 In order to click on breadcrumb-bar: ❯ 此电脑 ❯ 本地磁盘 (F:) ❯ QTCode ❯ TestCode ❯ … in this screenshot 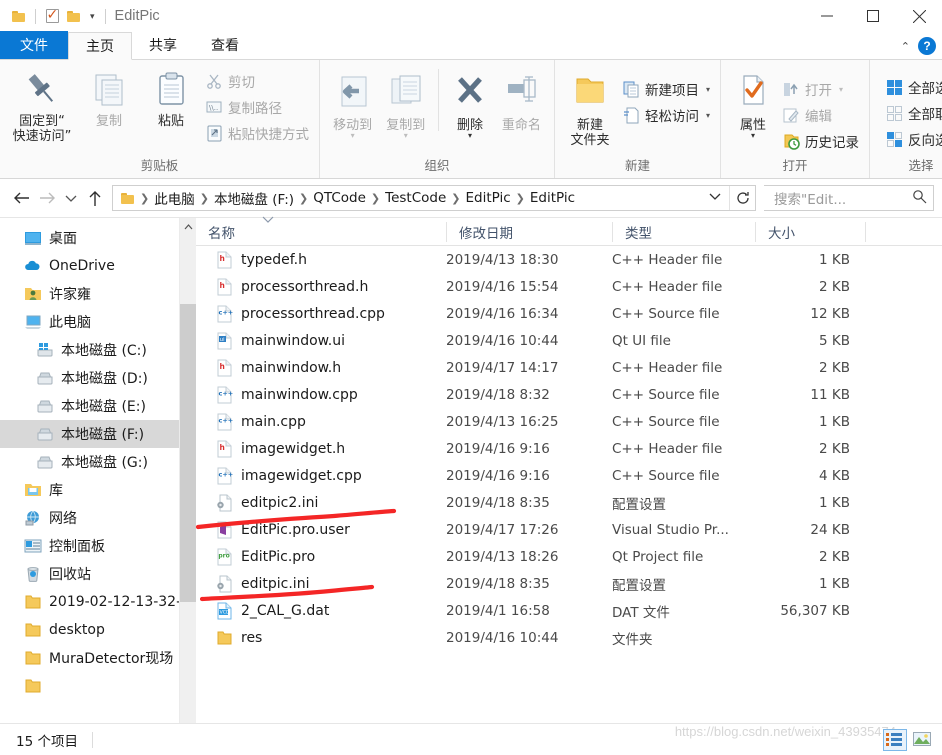, I will do `click(434, 198)`.